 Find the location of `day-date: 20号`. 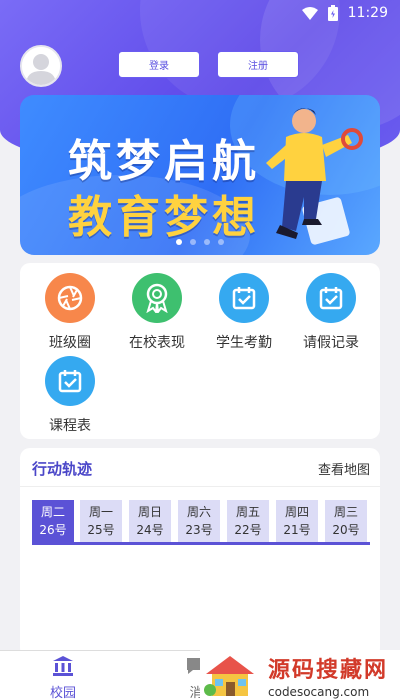

day-date: 20号 is located at coordinates (346, 530).